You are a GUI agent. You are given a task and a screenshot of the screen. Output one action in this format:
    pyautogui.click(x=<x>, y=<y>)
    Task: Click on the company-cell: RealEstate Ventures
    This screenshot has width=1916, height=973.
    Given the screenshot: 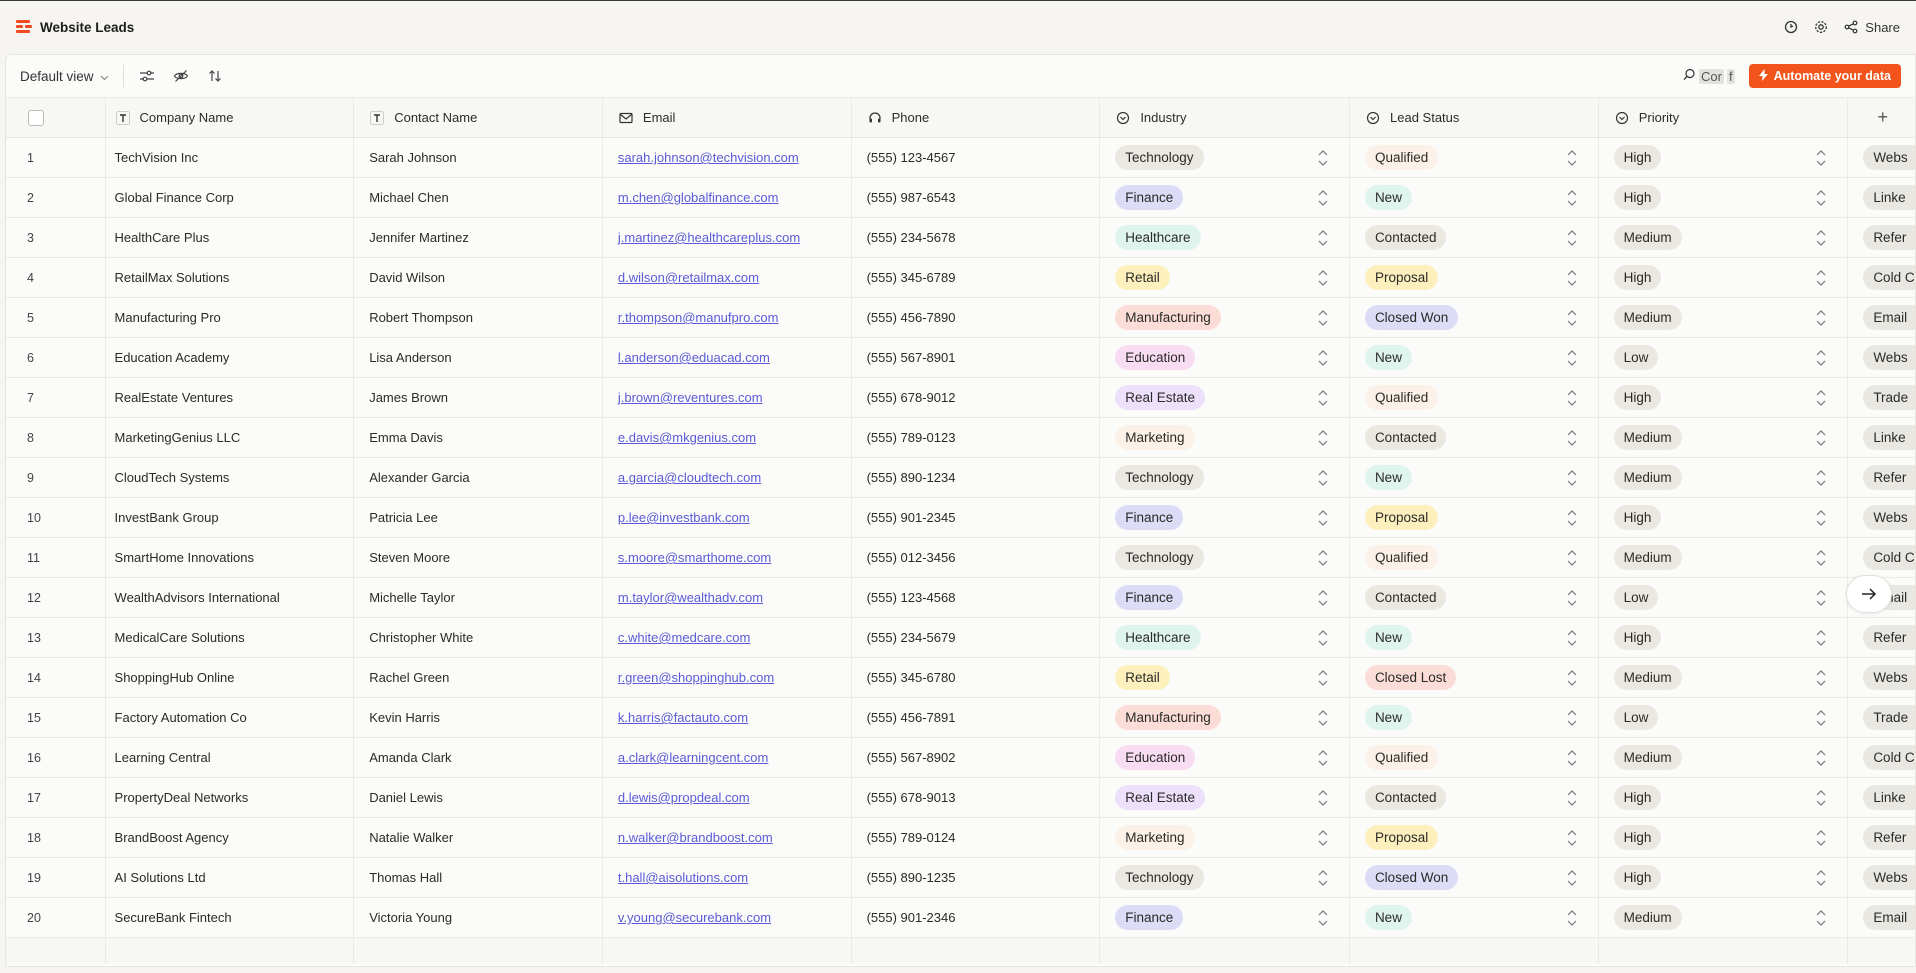 What is the action you would take?
    pyautogui.click(x=230, y=397)
    